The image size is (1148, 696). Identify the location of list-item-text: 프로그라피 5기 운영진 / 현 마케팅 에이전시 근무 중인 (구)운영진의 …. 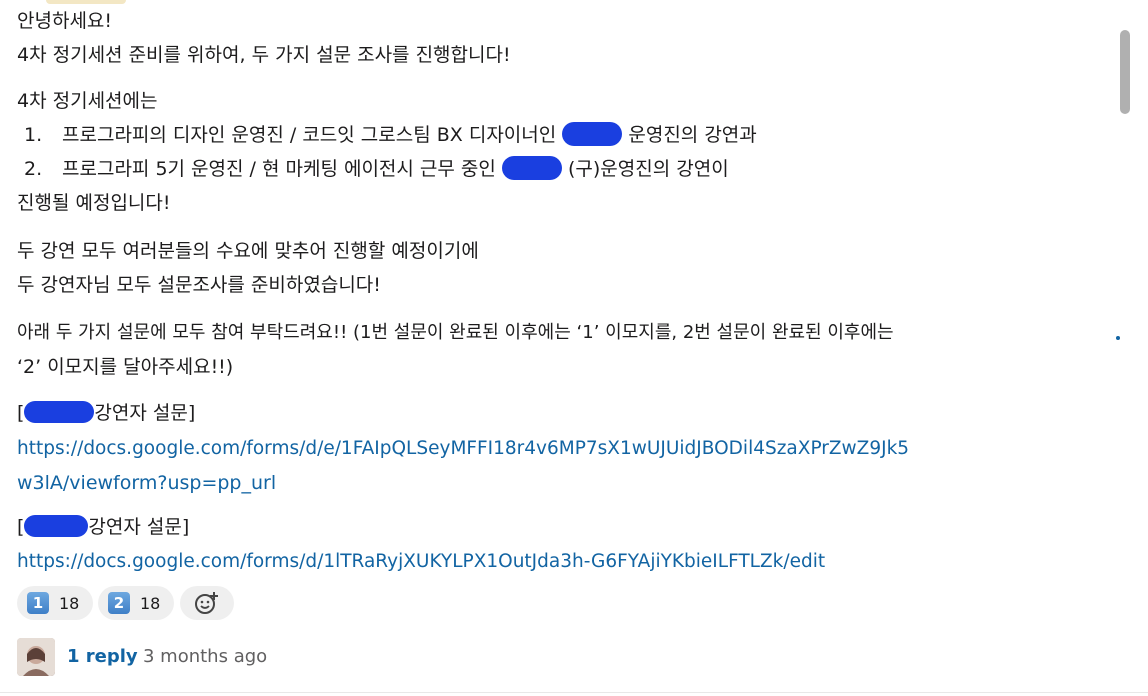
(395, 168).